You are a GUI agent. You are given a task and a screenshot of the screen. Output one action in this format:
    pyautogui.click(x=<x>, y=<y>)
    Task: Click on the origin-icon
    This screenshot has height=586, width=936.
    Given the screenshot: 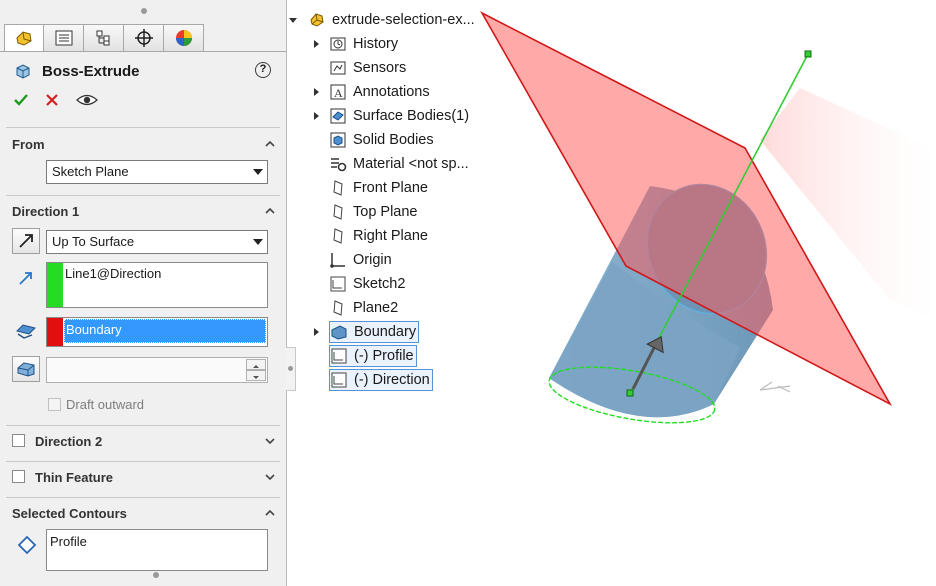 What is the action you would take?
    pyautogui.click(x=338, y=260)
    